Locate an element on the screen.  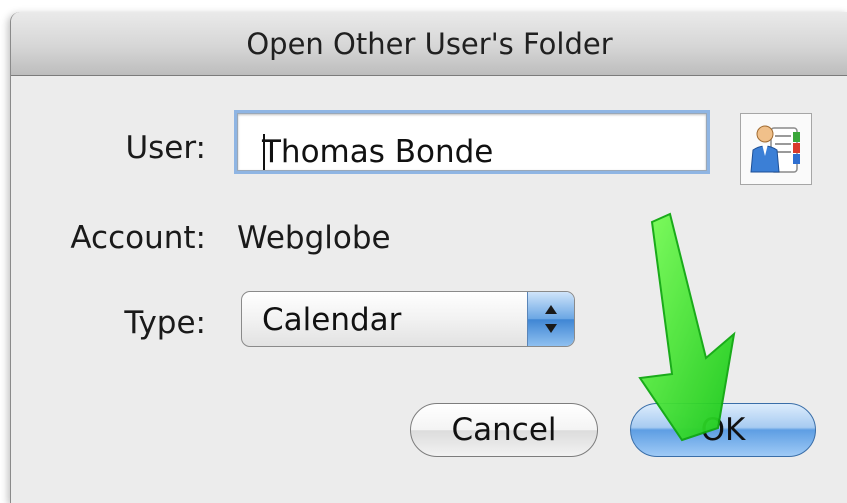
updown-arrows-icon is located at coordinates (551, 319).